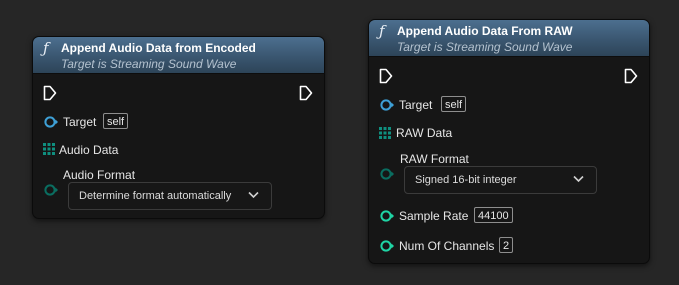  Describe the element at coordinates (466, 180) in the screenshot. I see `raw-format-value: Signed 16-bit integer` at that location.